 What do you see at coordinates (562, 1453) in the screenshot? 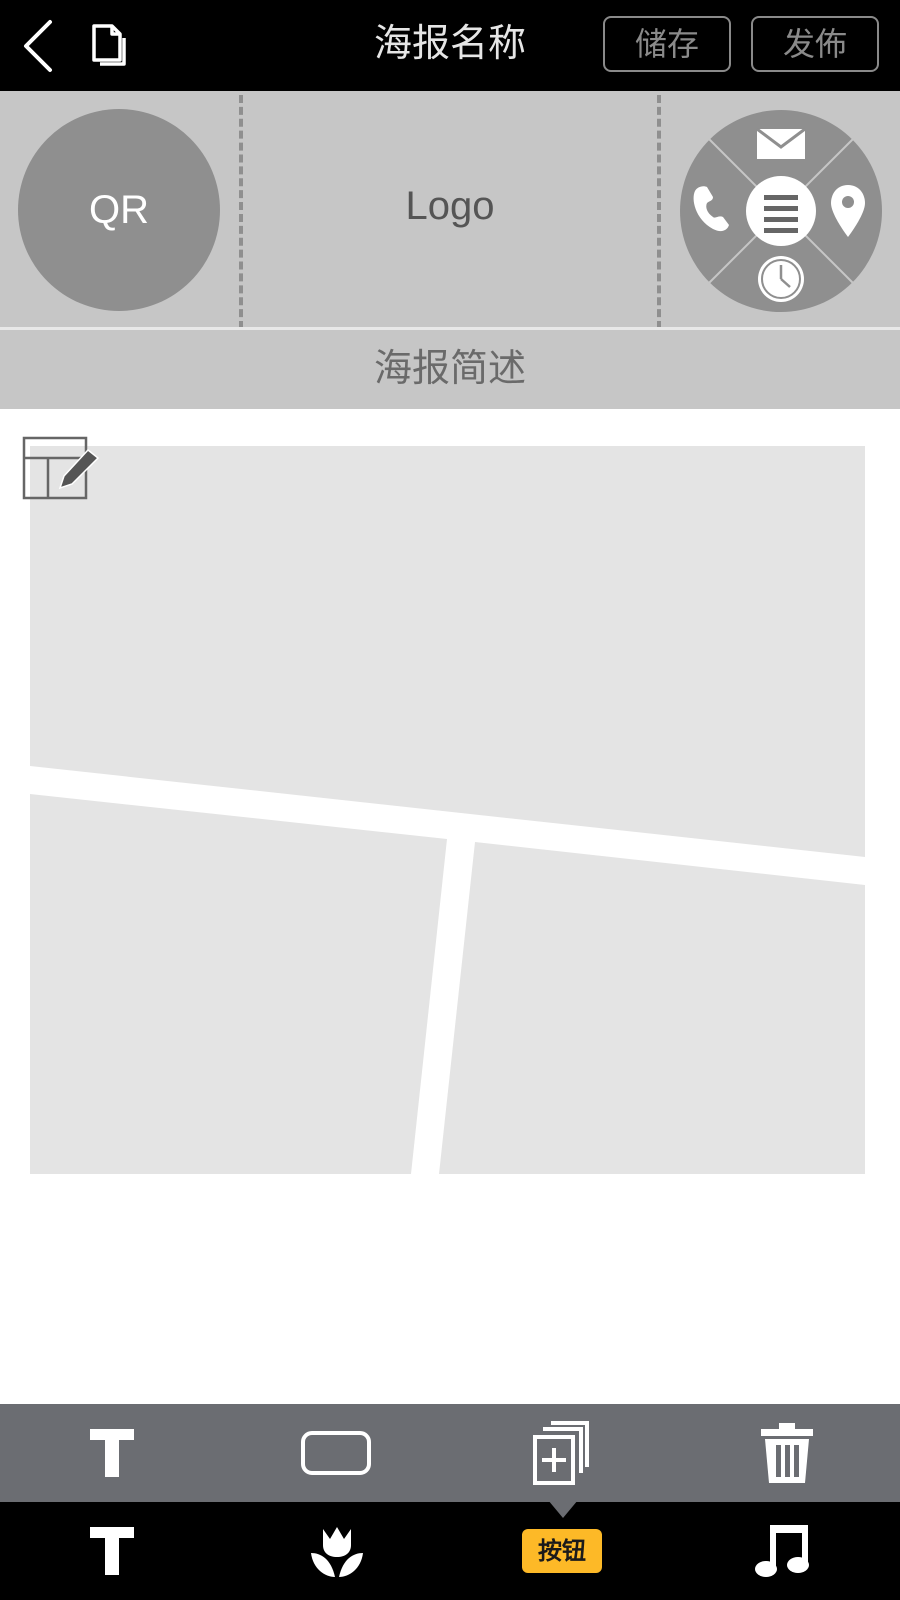
I see `duplicate-icon` at bounding box center [562, 1453].